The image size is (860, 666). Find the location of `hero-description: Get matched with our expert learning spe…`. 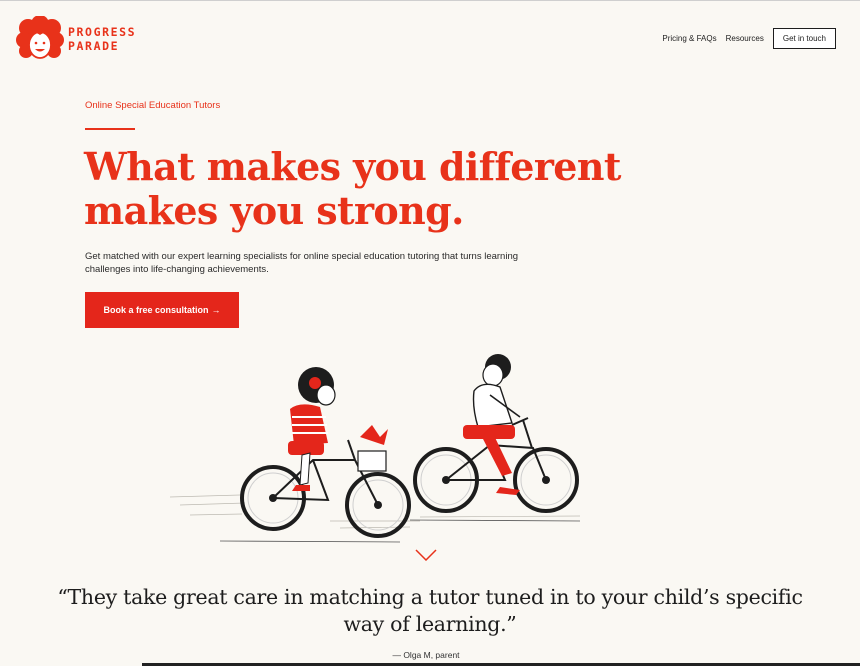

hero-description: Get matched with our expert learning spe… is located at coordinates (302, 263).